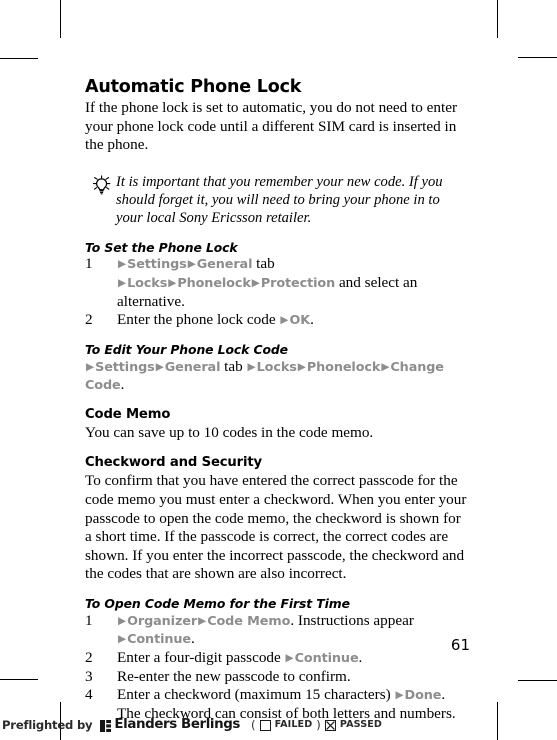 The image size is (557, 740). Describe the element at coordinates (253, 724) in the screenshot. I see `preflight-paren-open: (` at that location.